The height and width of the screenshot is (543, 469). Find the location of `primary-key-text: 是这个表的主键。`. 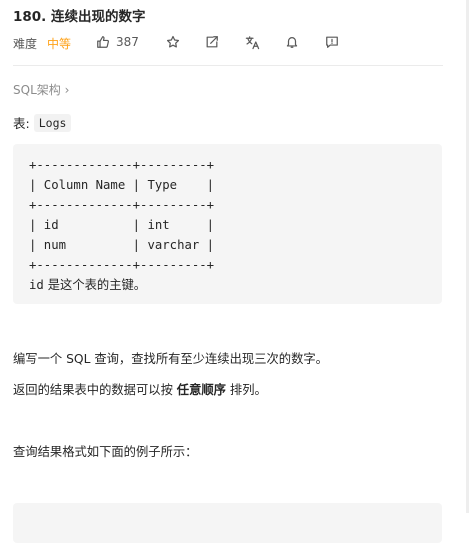

primary-key-text: 是这个表的主键。 is located at coordinates (95, 285).